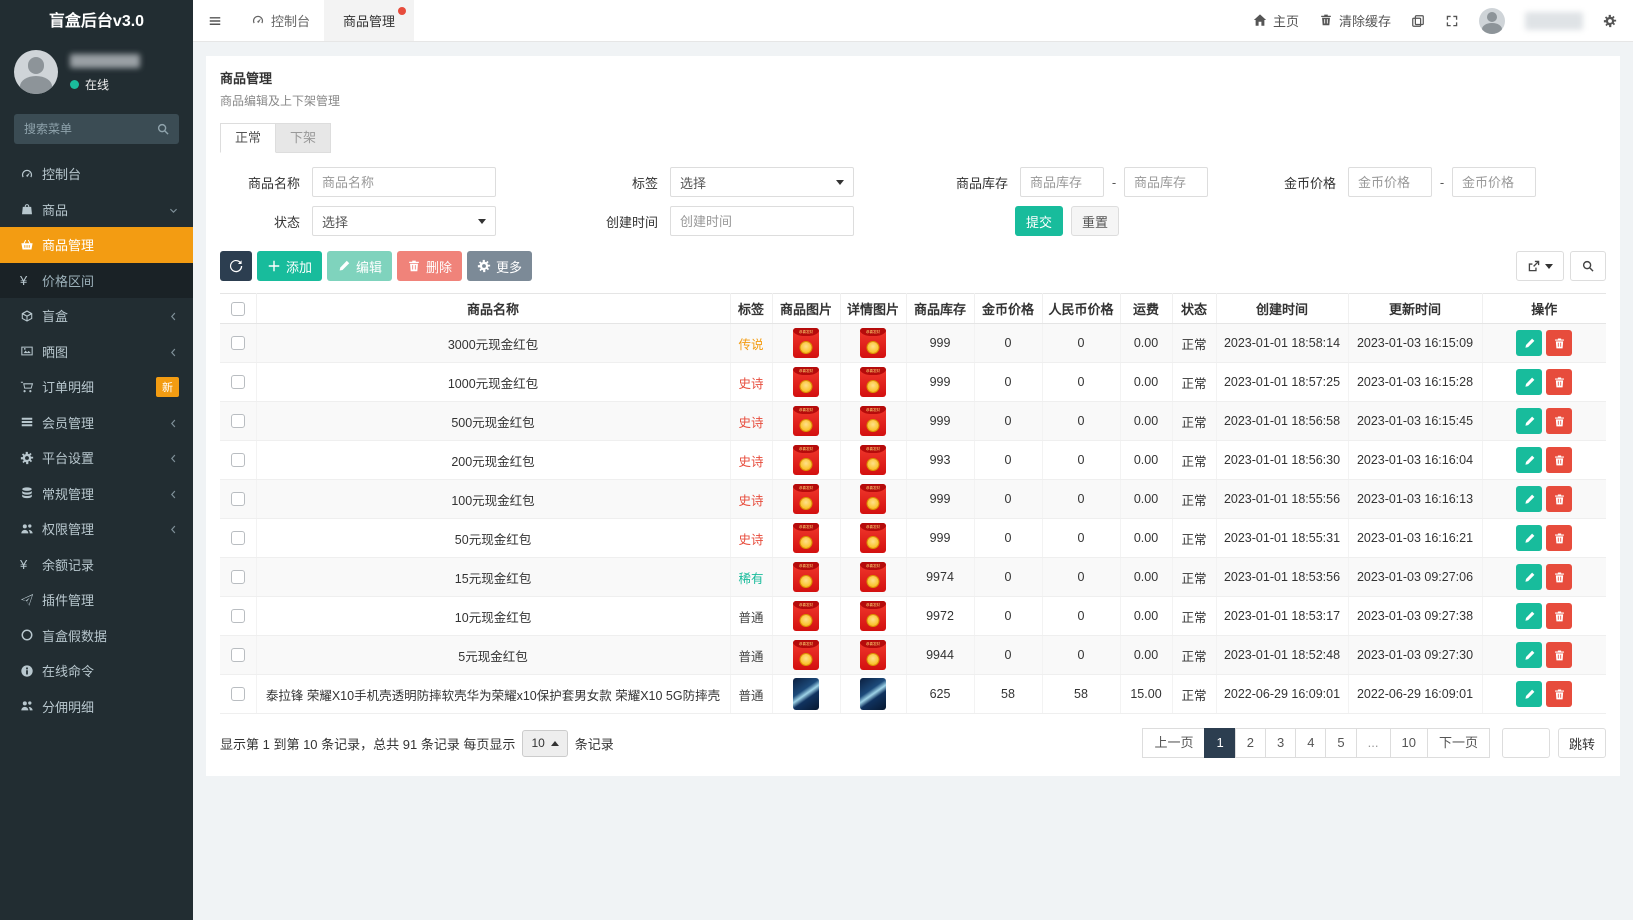 The image size is (1633, 920). What do you see at coordinates (430, 266) in the screenshot?
I see `delete-button: 删除` at bounding box center [430, 266].